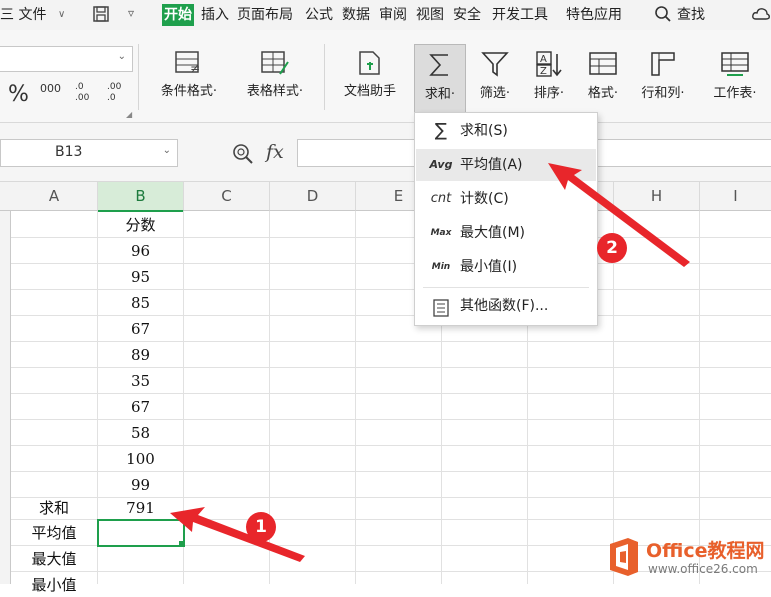 The image size is (771, 597). Describe the element at coordinates (261, 527) in the screenshot. I see `annotation-badge-1: 1` at that location.